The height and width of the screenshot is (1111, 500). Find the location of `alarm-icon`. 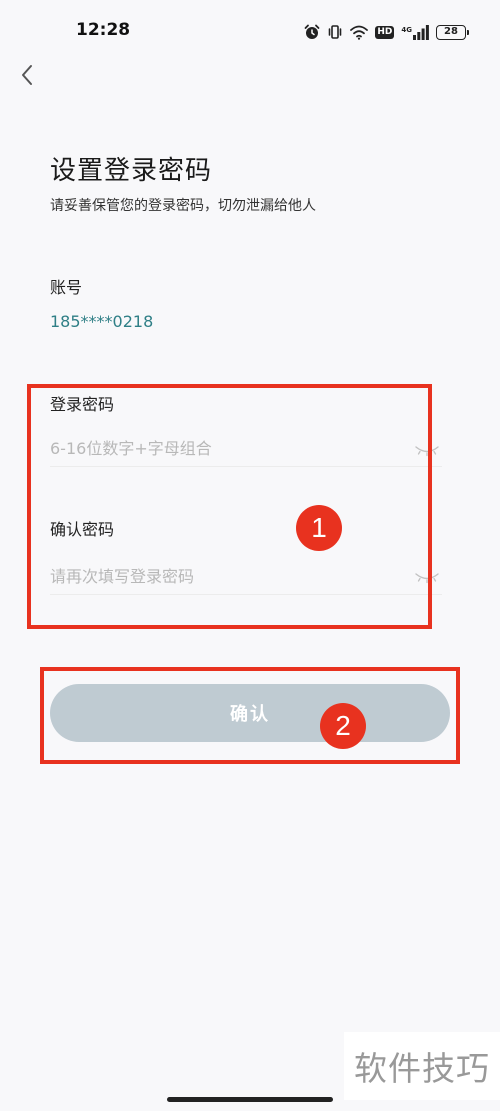

alarm-icon is located at coordinates (312, 32).